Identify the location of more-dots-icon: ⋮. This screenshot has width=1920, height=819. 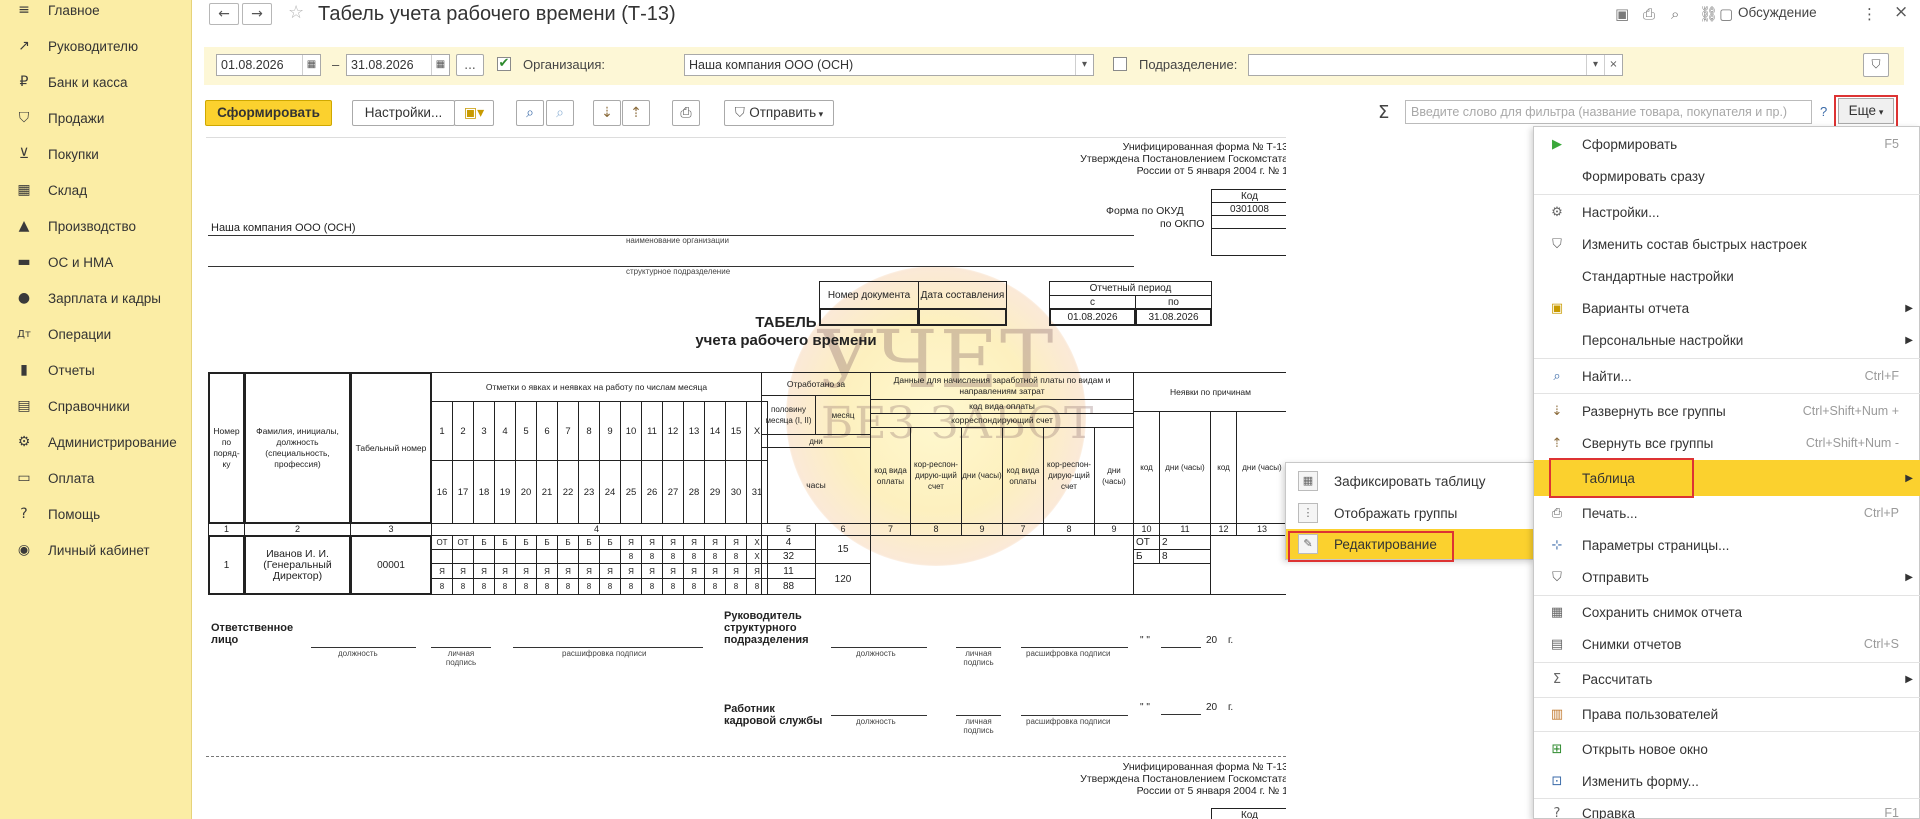
(1869, 14).